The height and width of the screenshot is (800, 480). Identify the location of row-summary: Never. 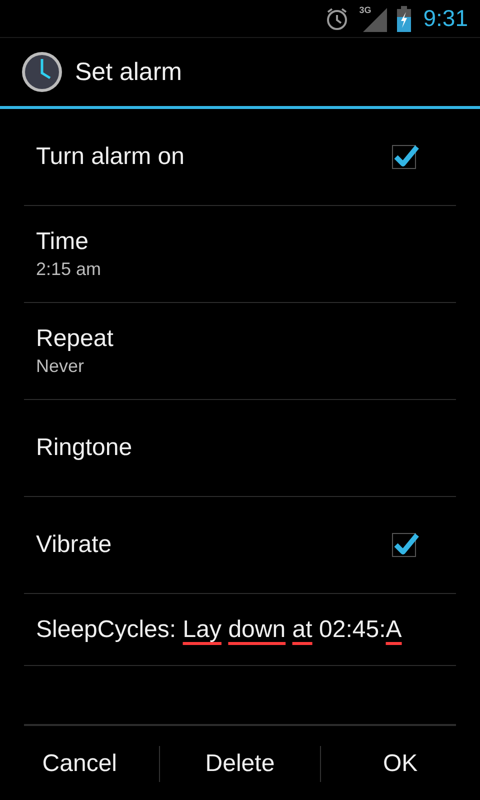
(61, 366).